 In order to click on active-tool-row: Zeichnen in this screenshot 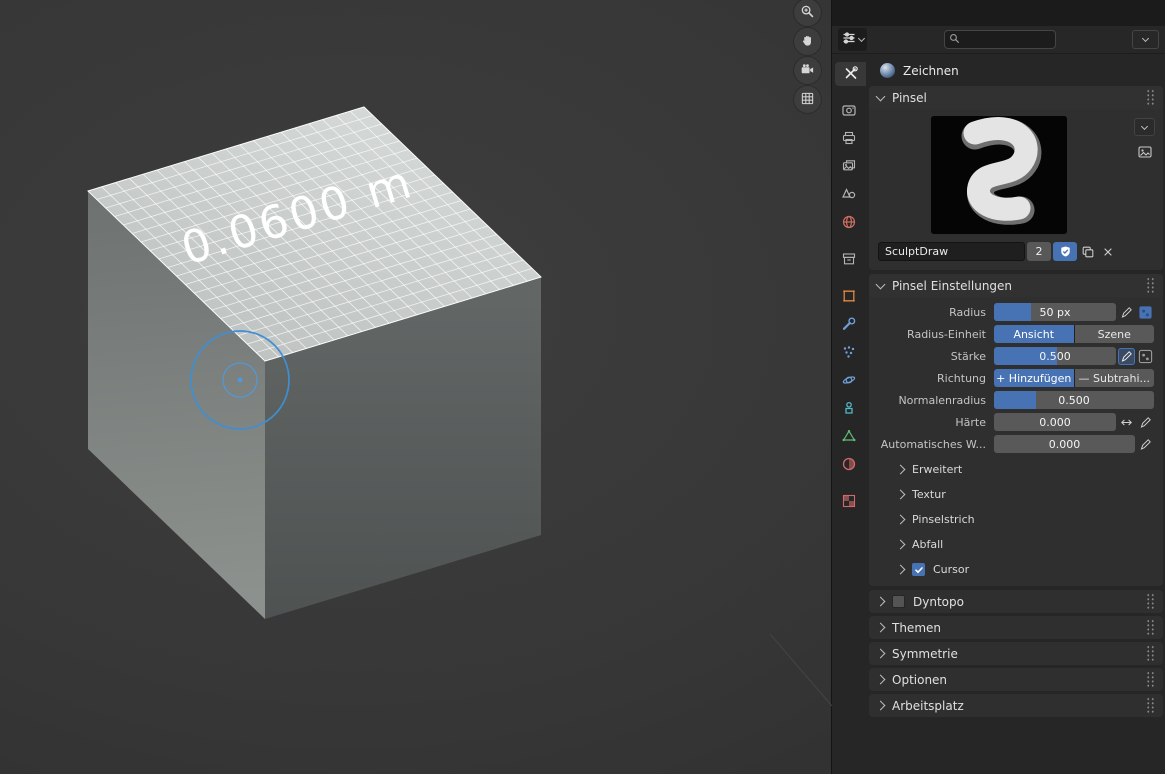, I will do `click(1015, 70)`.